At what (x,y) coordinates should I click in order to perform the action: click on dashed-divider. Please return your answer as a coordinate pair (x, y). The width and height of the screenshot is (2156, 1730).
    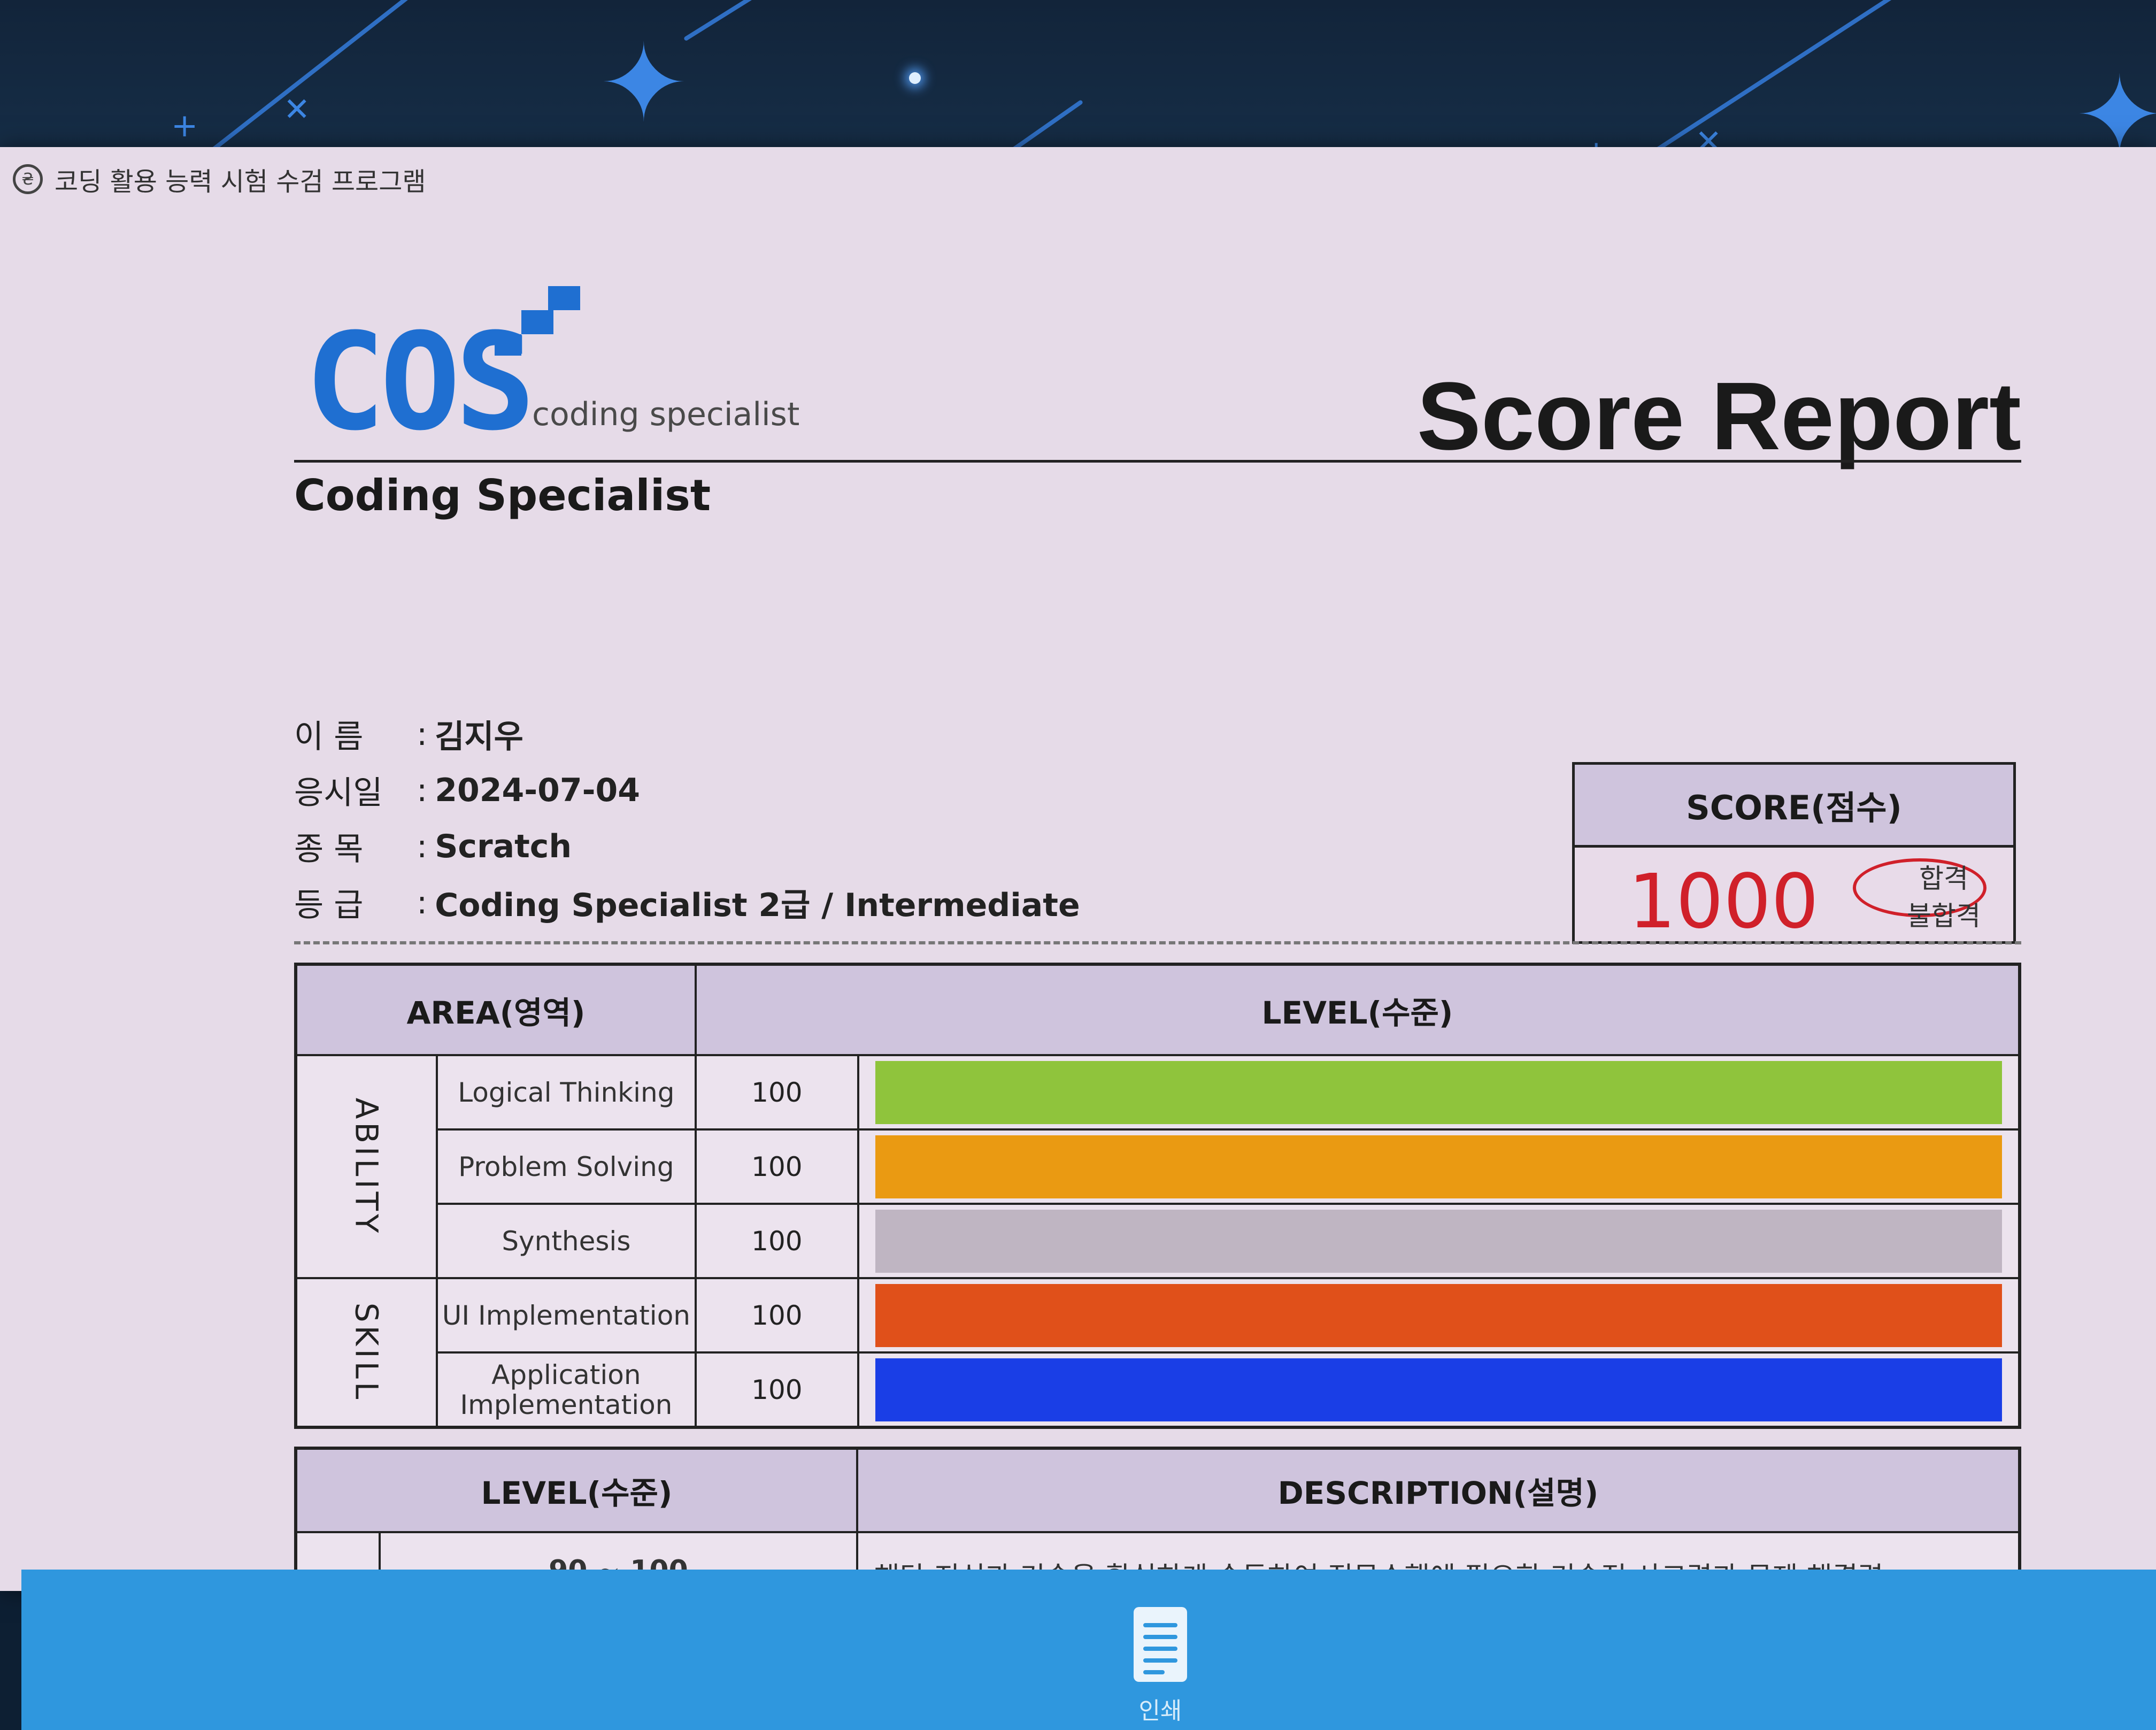
    Looking at the image, I should click on (1157, 942).